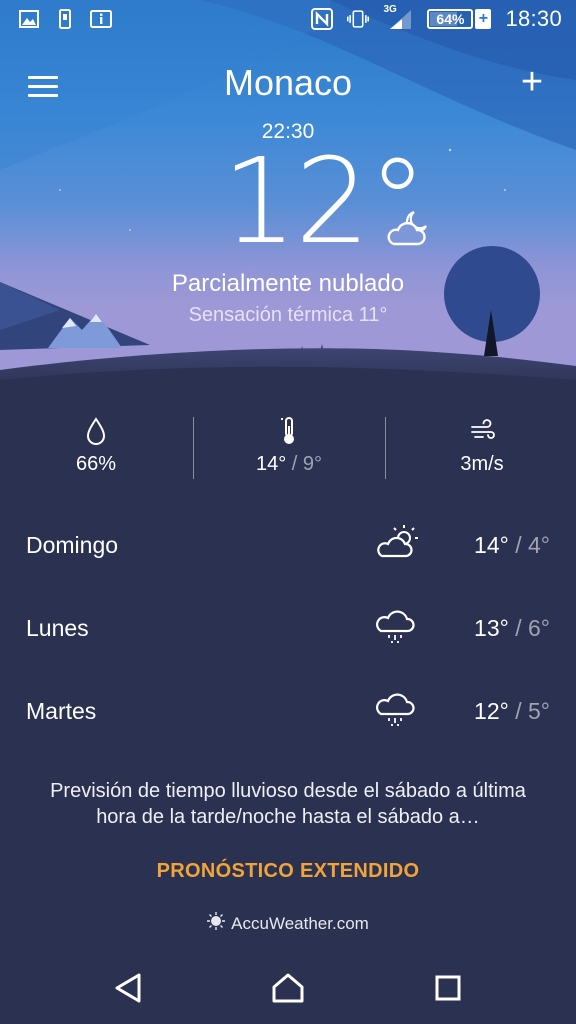 The image size is (576, 1024). Describe the element at coordinates (288, 628) in the screenshot. I see `forecast-row: Lunes 13° / 6°` at that location.